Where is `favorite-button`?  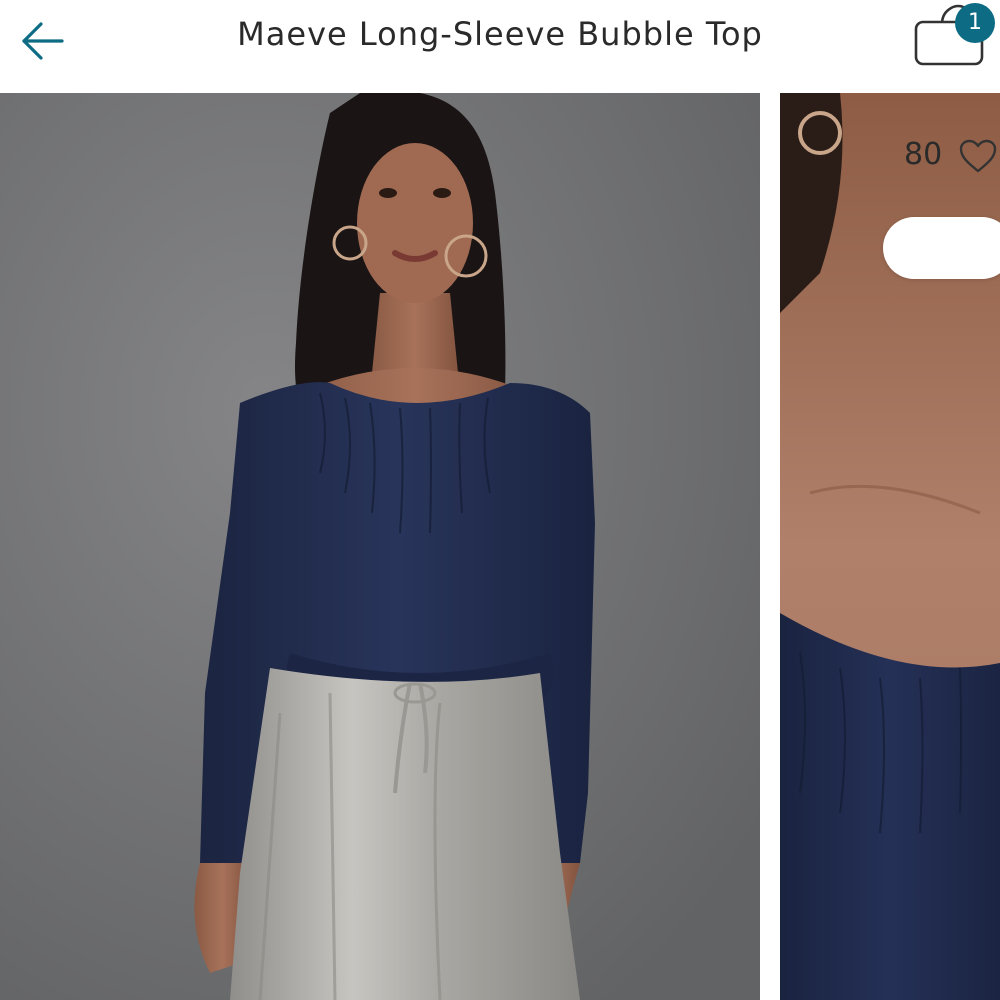 favorite-button is located at coordinates (941, 248).